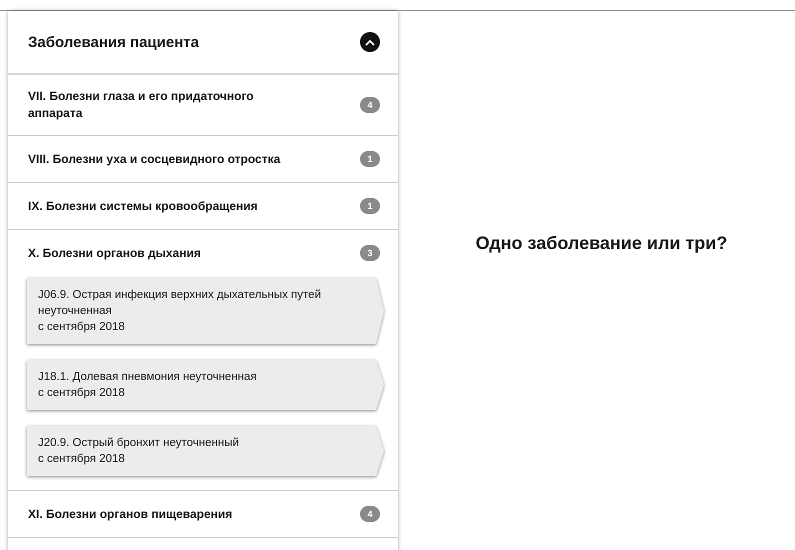 This screenshot has width=795, height=550. I want to click on category-row: VIII. Болезни уха и сосцевидного отростка 1, so click(203, 159).